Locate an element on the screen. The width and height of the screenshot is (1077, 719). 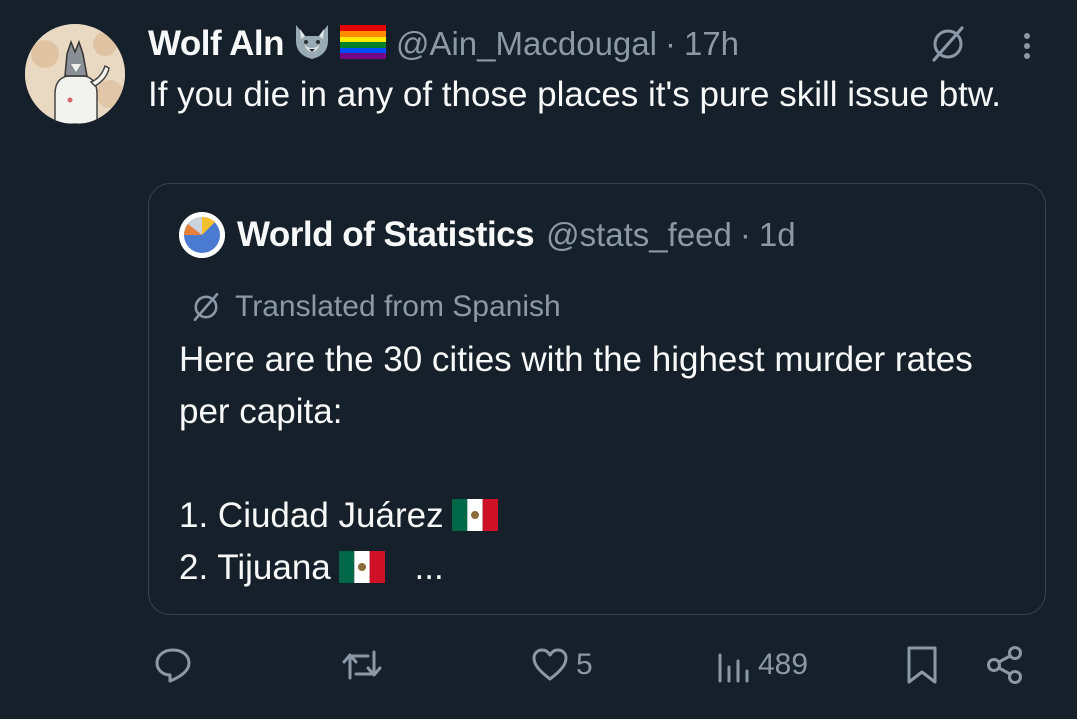
heart-icon is located at coordinates (550, 664).